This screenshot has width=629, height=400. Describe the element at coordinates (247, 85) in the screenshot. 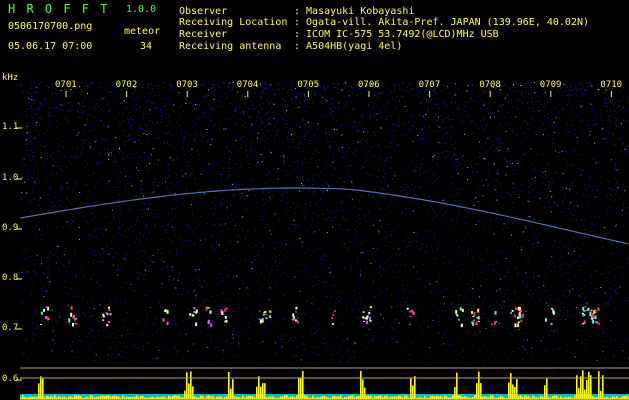

I see `x-tick-label: 0704` at that location.